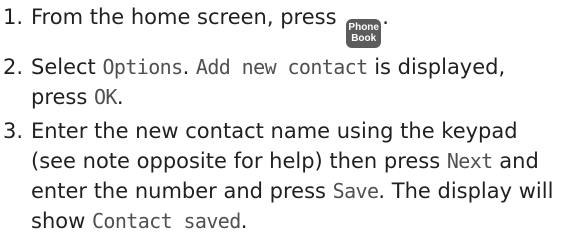  Describe the element at coordinates (13, 66) in the screenshot. I see `step-number: 2.` at that location.